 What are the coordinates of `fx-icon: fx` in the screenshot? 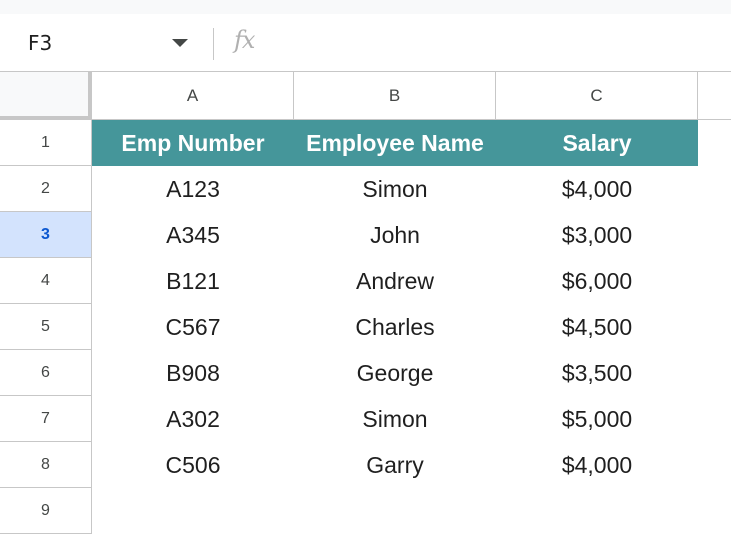 It's located at (244, 40).